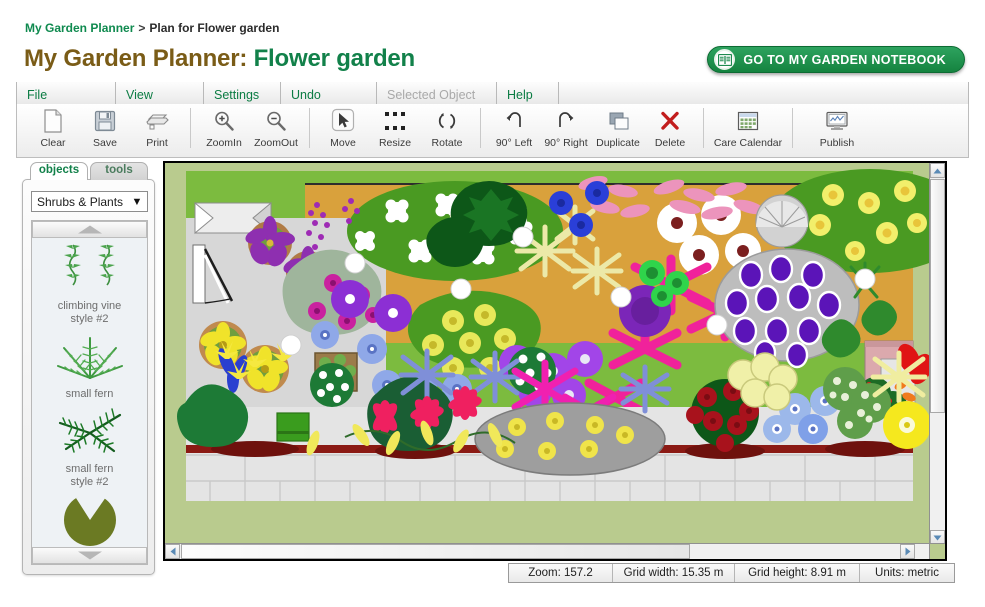  Describe the element at coordinates (447, 121) in the screenshot. I see `rotate-arrows-icon` at that location.